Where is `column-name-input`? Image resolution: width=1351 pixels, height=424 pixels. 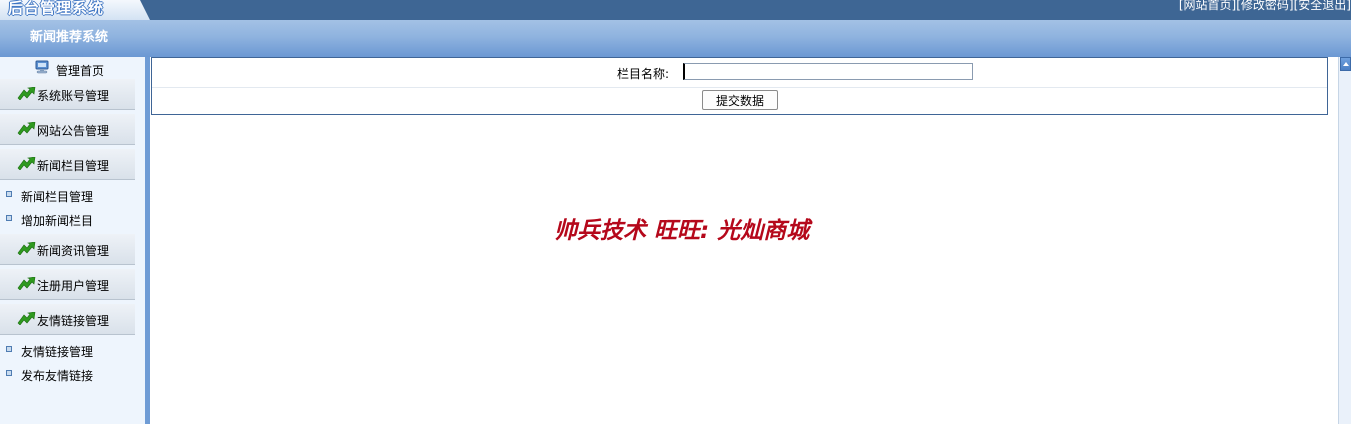 column-name-input is located at coordinates (828, 71).